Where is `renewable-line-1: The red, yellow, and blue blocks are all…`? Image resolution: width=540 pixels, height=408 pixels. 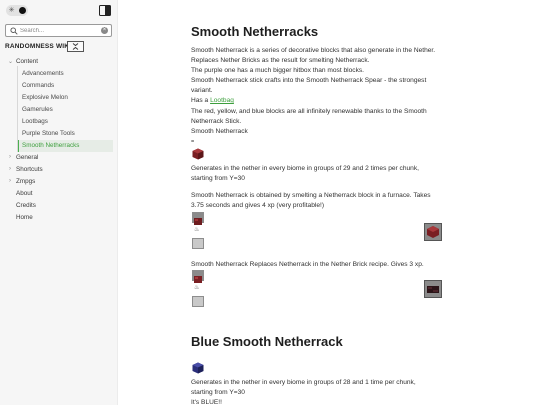
renewable-line-1: The red, yellow, and blue blocks are all… is located at coordinates (309, 111).